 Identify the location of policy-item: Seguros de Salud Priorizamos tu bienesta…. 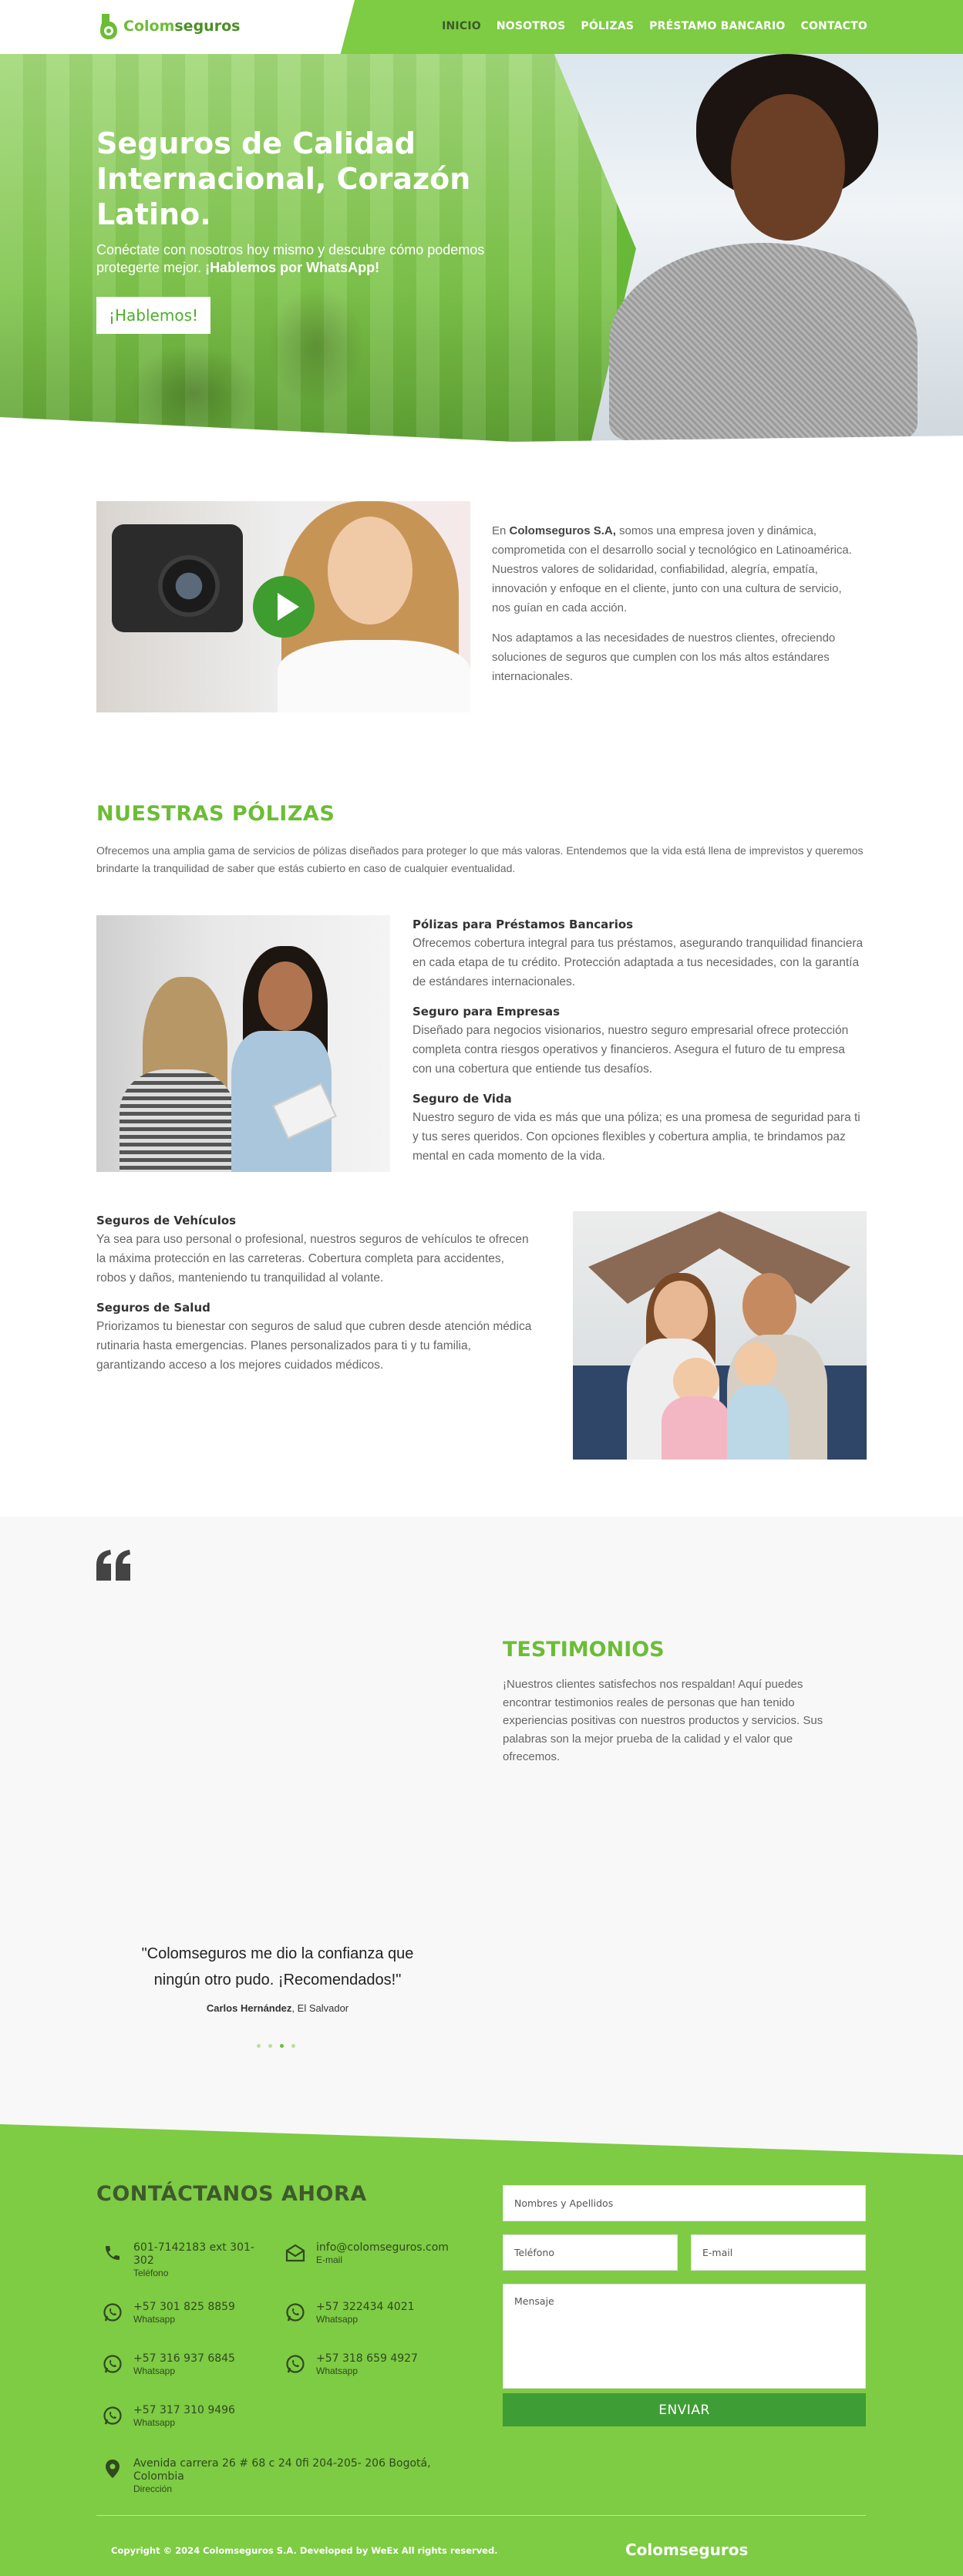
(316, 1337).